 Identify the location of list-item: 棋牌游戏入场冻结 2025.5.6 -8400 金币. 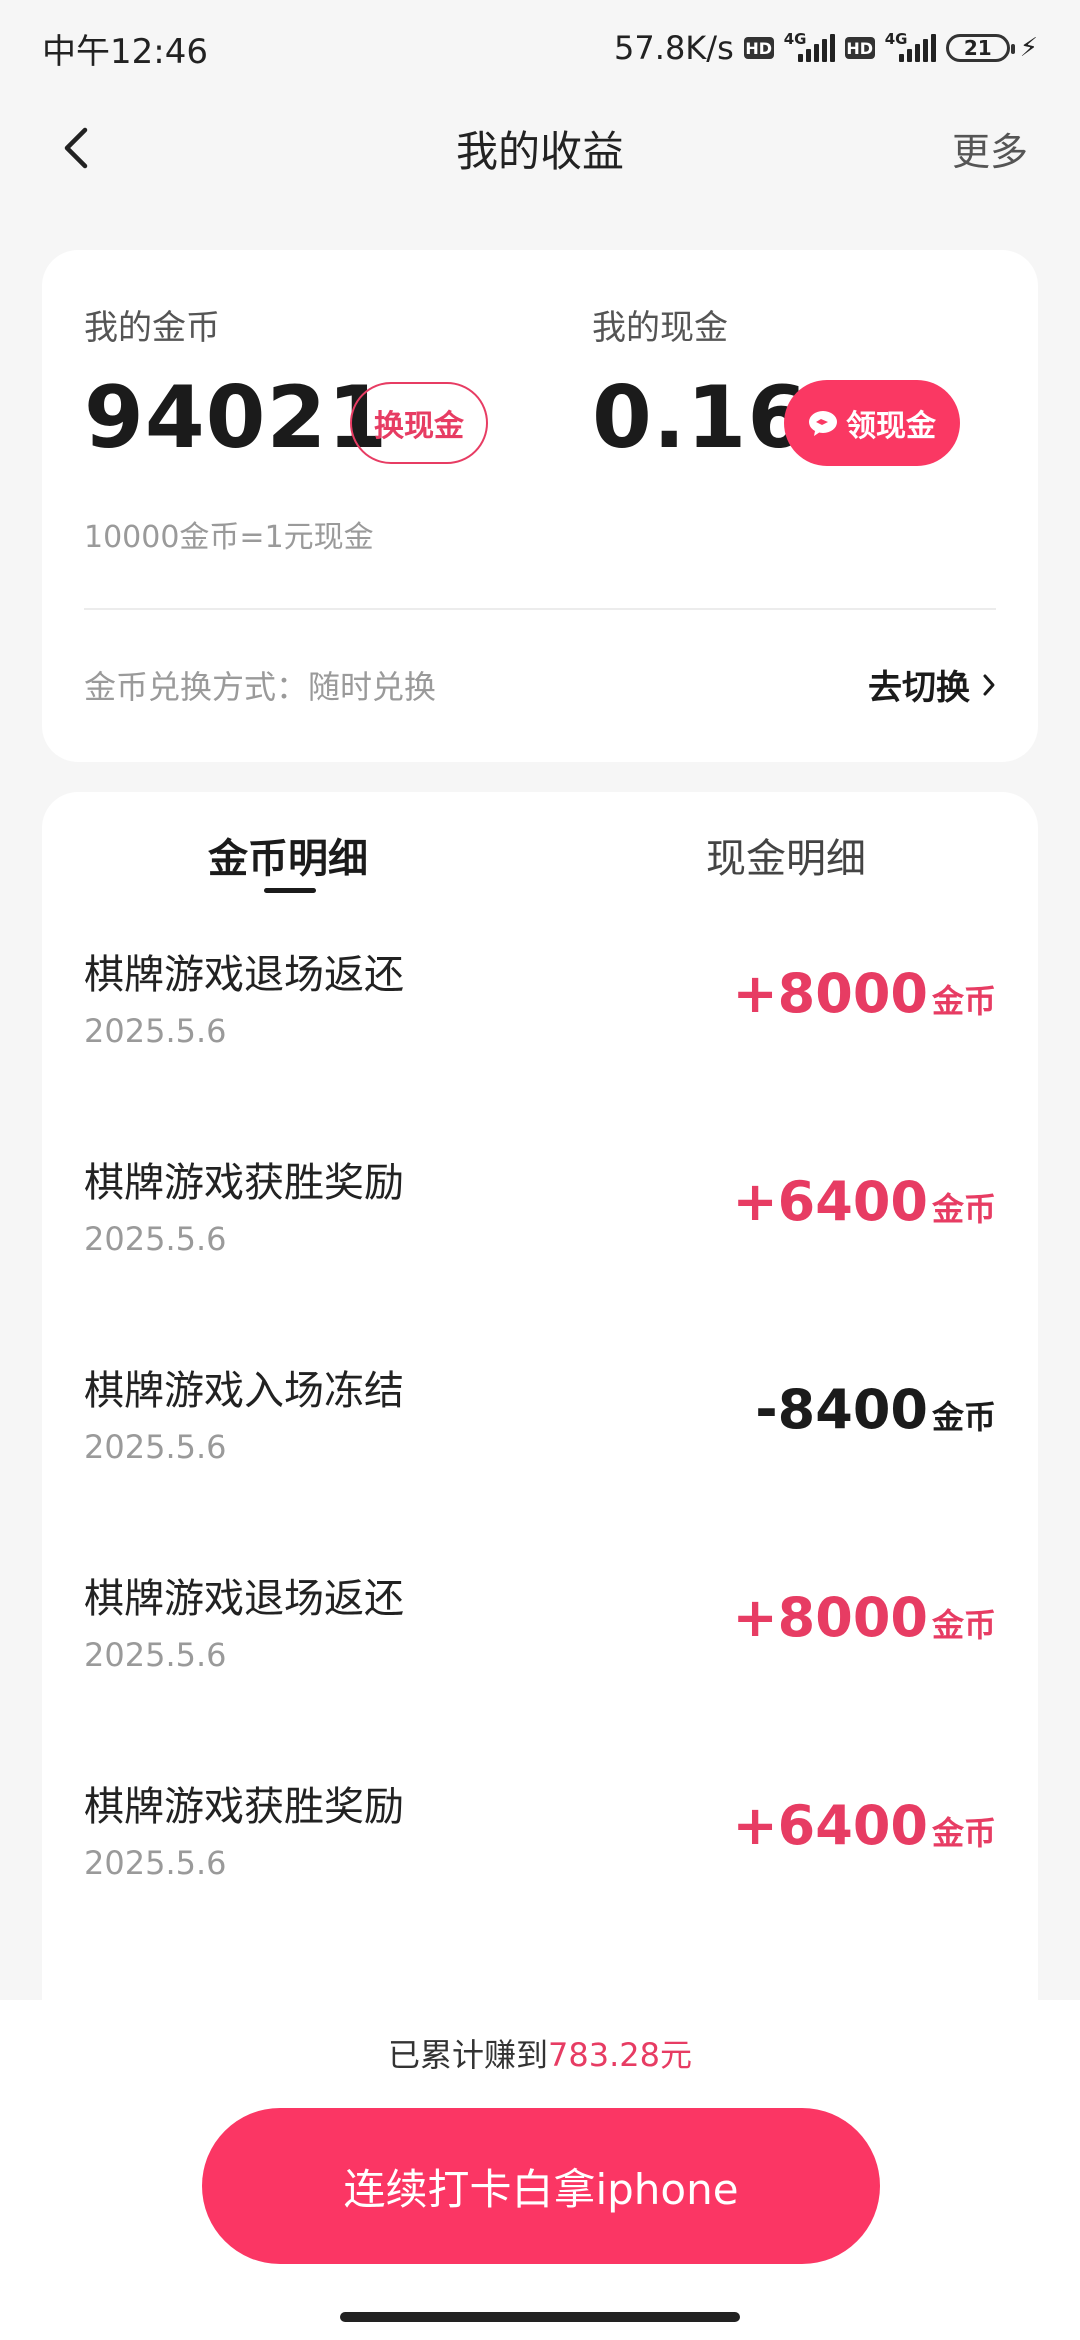
(540, 1442).